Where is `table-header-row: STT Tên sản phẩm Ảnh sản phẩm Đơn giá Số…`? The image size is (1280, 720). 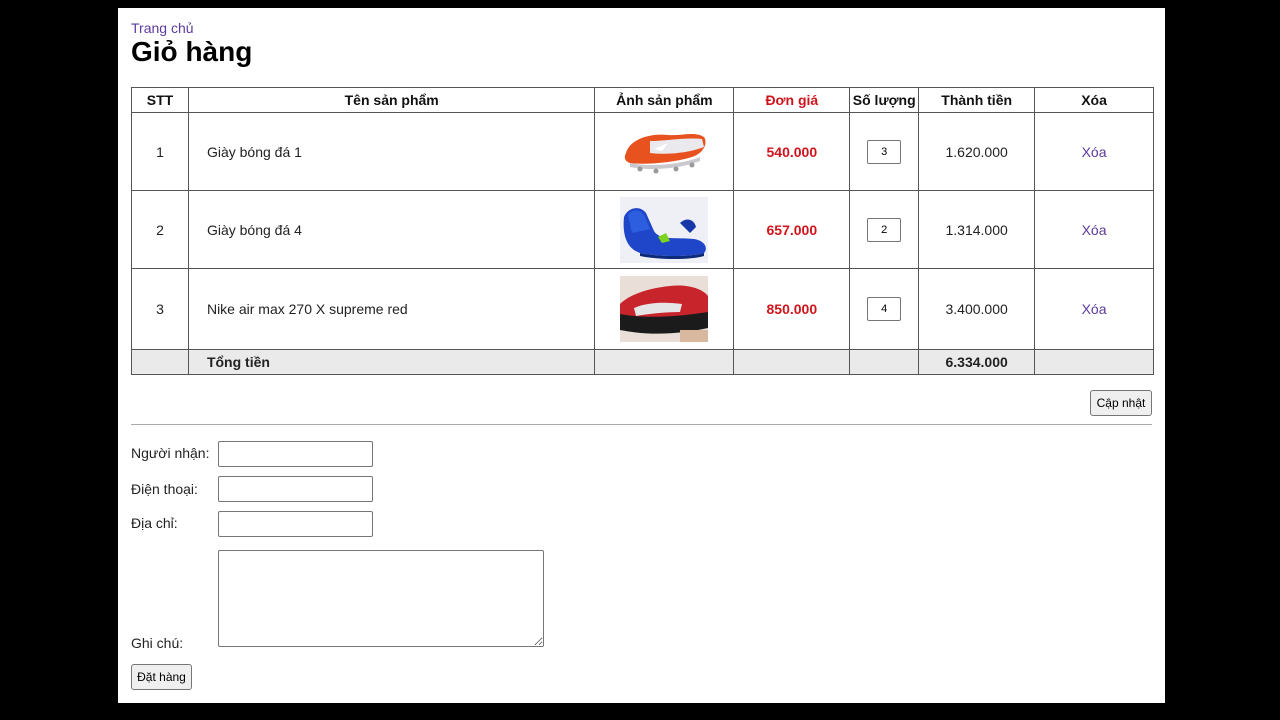 table-header-row: STT Tên sản phẩm Ảnh sản phẩm Đơn giá Số… is located at coordinates (642, 100).